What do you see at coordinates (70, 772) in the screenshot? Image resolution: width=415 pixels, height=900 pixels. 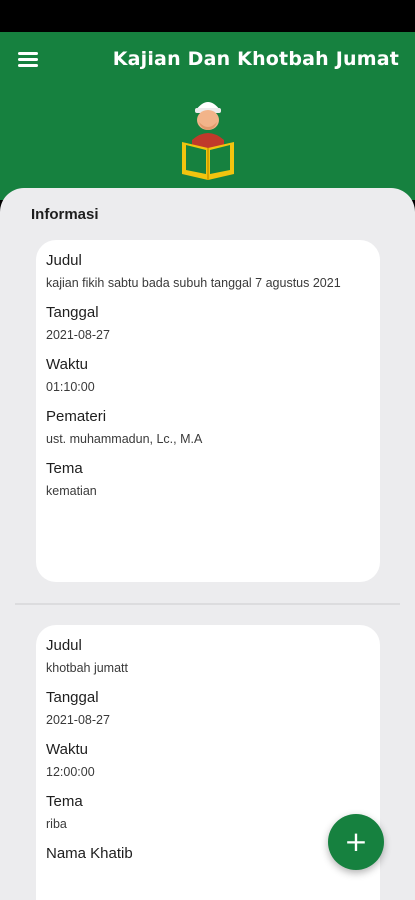 I see `field-value: 12:00:00` at bounding box center [70, 772].